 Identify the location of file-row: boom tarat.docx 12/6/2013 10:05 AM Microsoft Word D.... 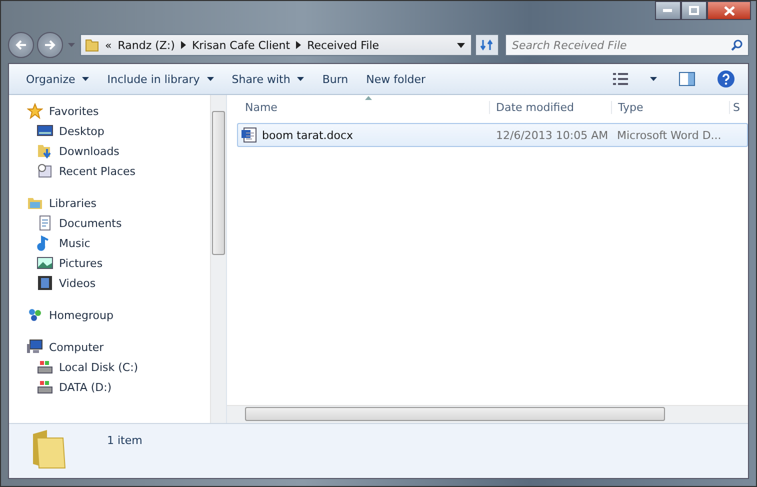
(492, 135).